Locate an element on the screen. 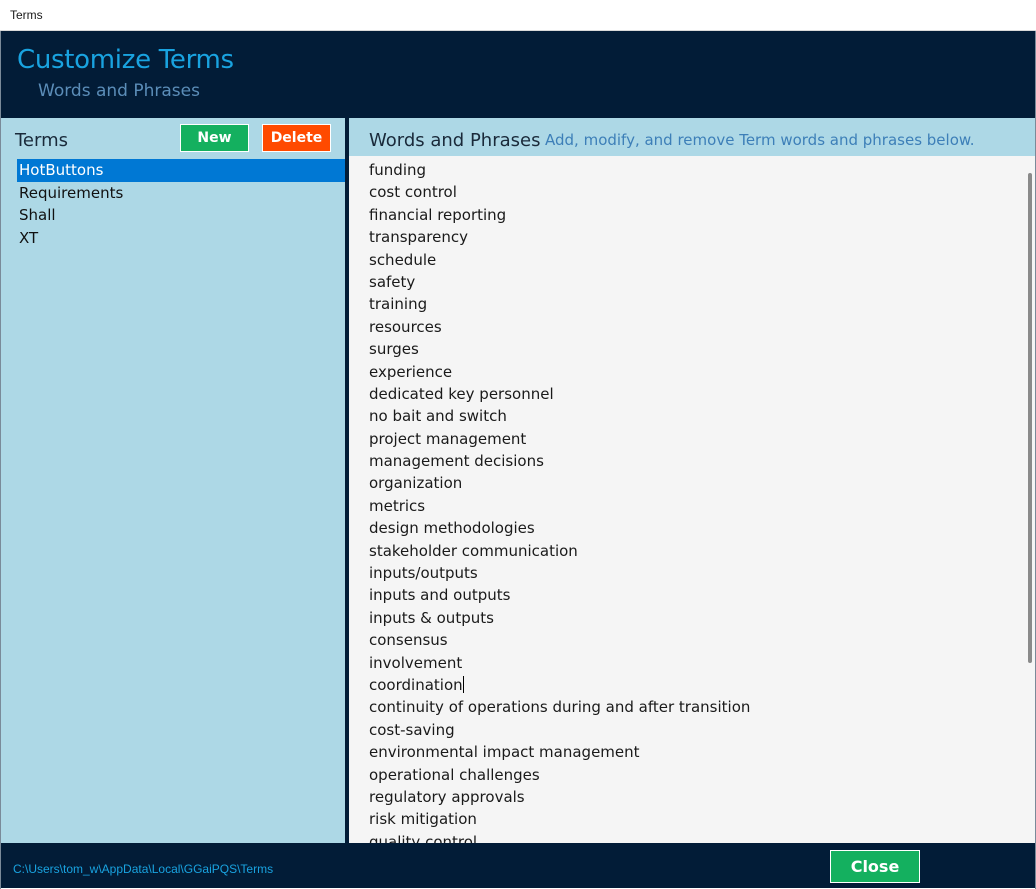 The image size is (1036, 889). word-phrase-line: consensus is located at coordinates (559, 640).